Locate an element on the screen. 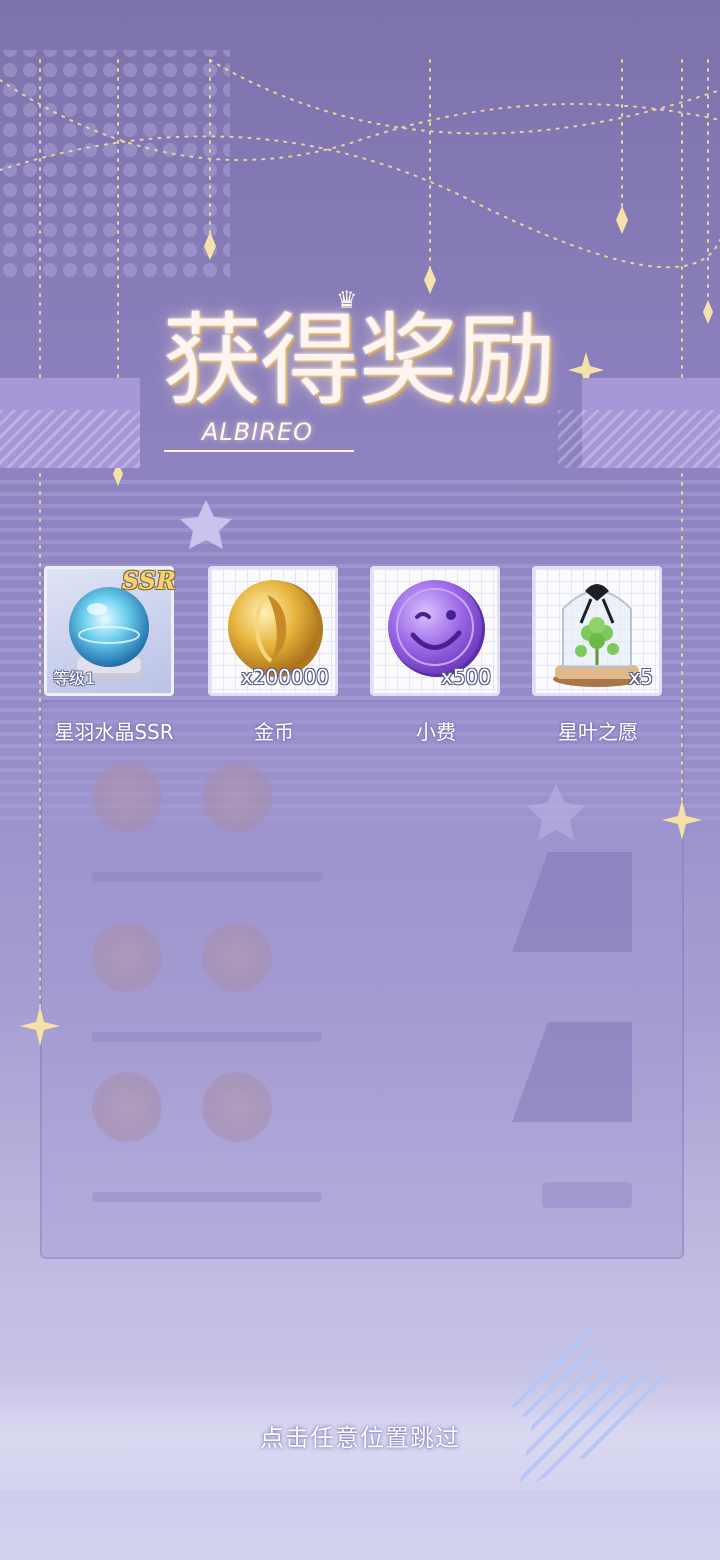  reward-quantity: x5 is located at coordinates (640, 677).